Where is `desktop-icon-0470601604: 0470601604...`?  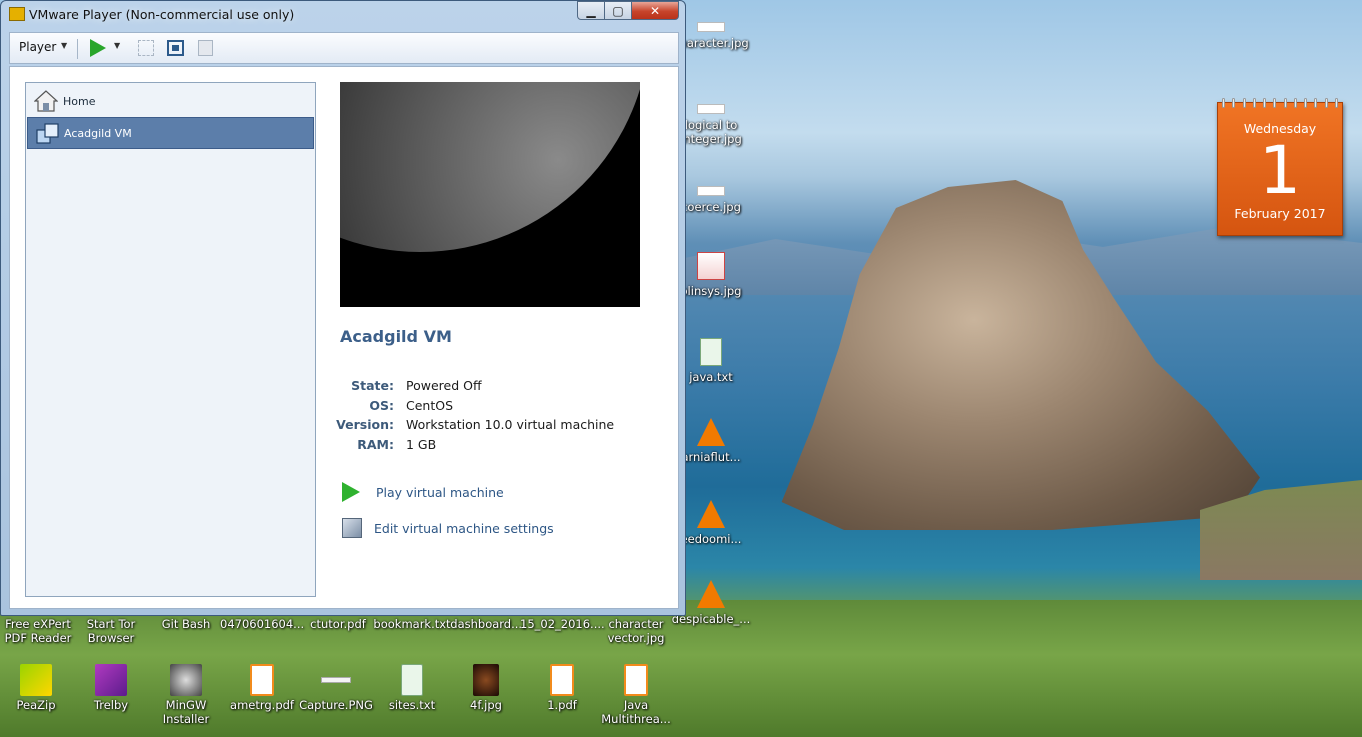
desktop-icon-0470601604: 0470601604... is located at coordinates (262, 624).